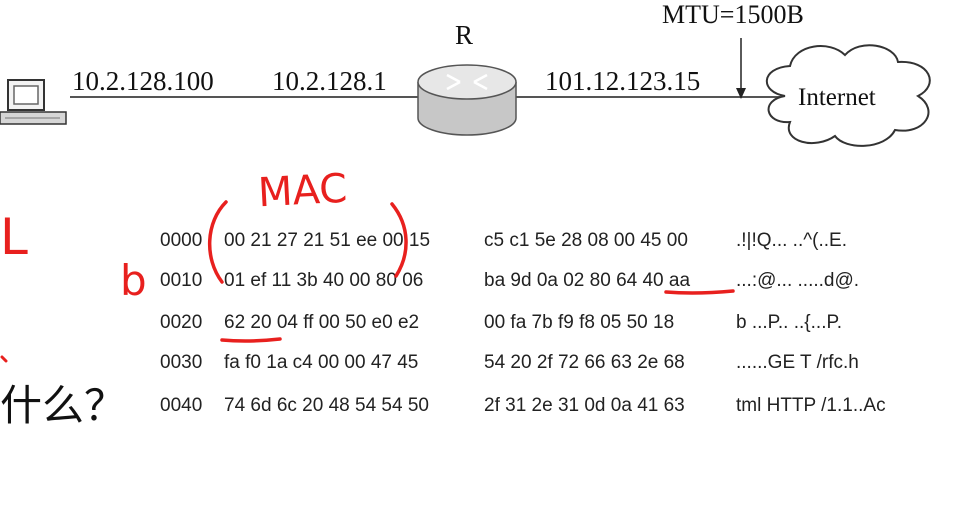 The image size is (954, 527). I want to click on right-paren-mark, so click(399, 240).